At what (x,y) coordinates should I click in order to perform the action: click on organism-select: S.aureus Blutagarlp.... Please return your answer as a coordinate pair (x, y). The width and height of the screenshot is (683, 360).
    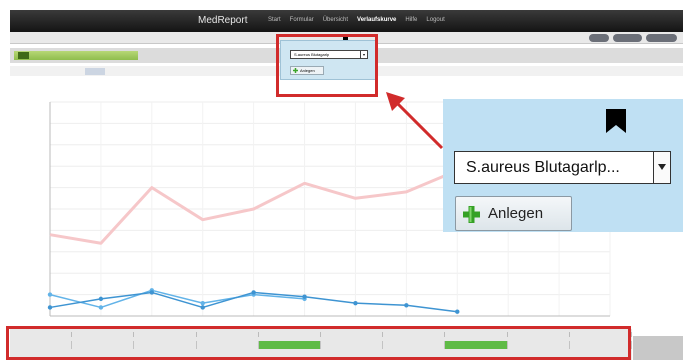
    Looking at the image, I should click on (562, 167).